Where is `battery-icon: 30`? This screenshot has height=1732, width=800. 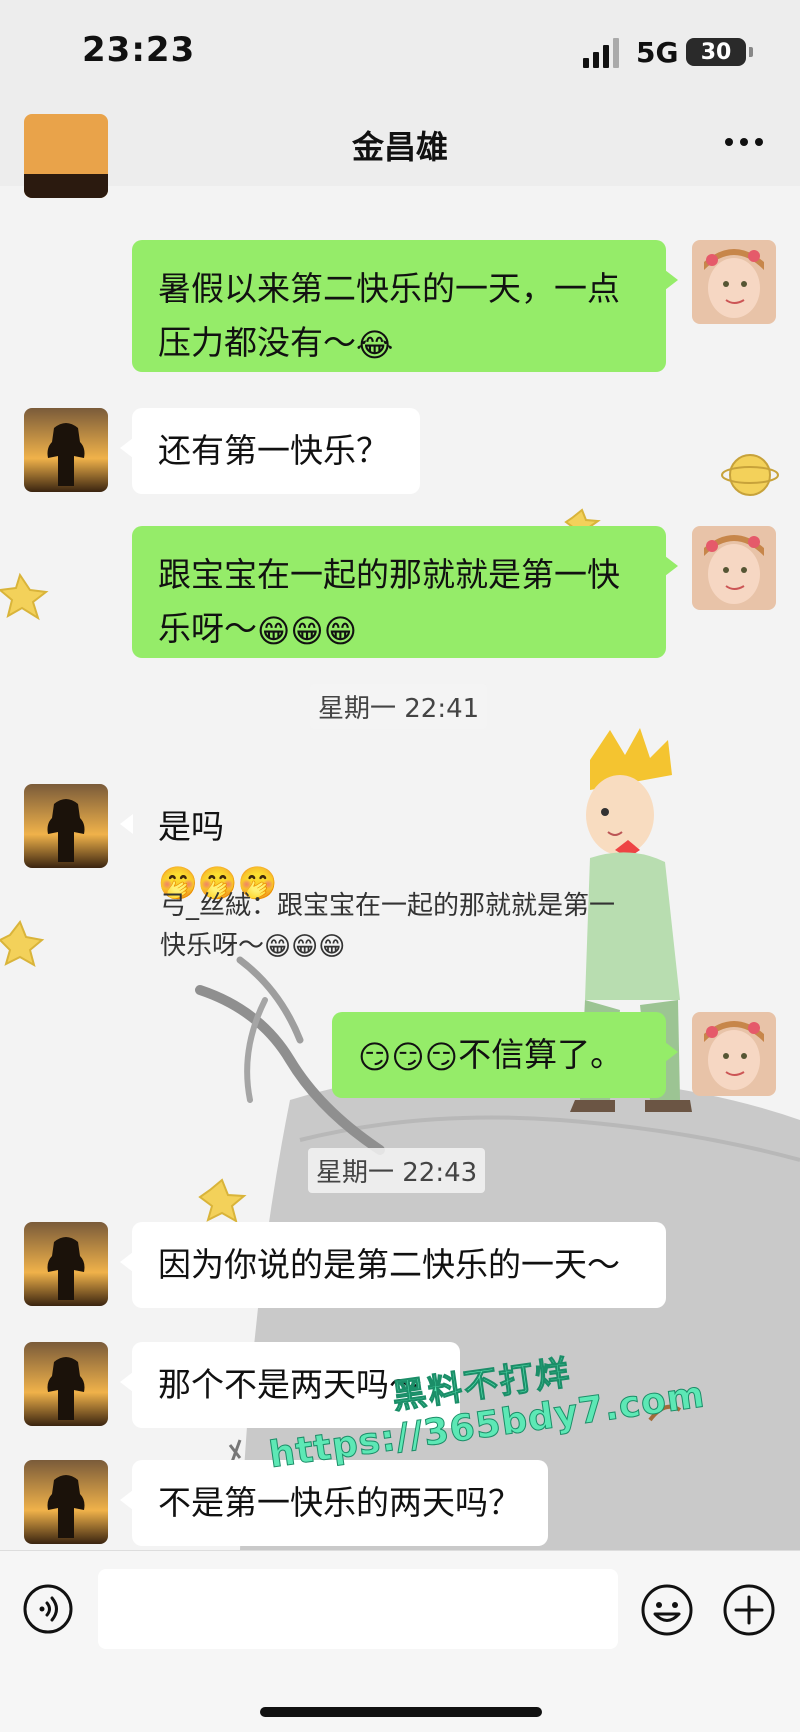 battery-icon: 30 is located at coordinates (719, 52).